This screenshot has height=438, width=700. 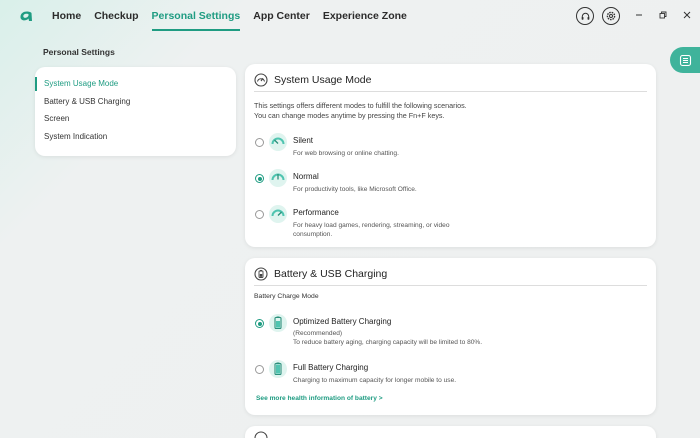 I want to click on minimize-icon, so click(x=639, y=15).